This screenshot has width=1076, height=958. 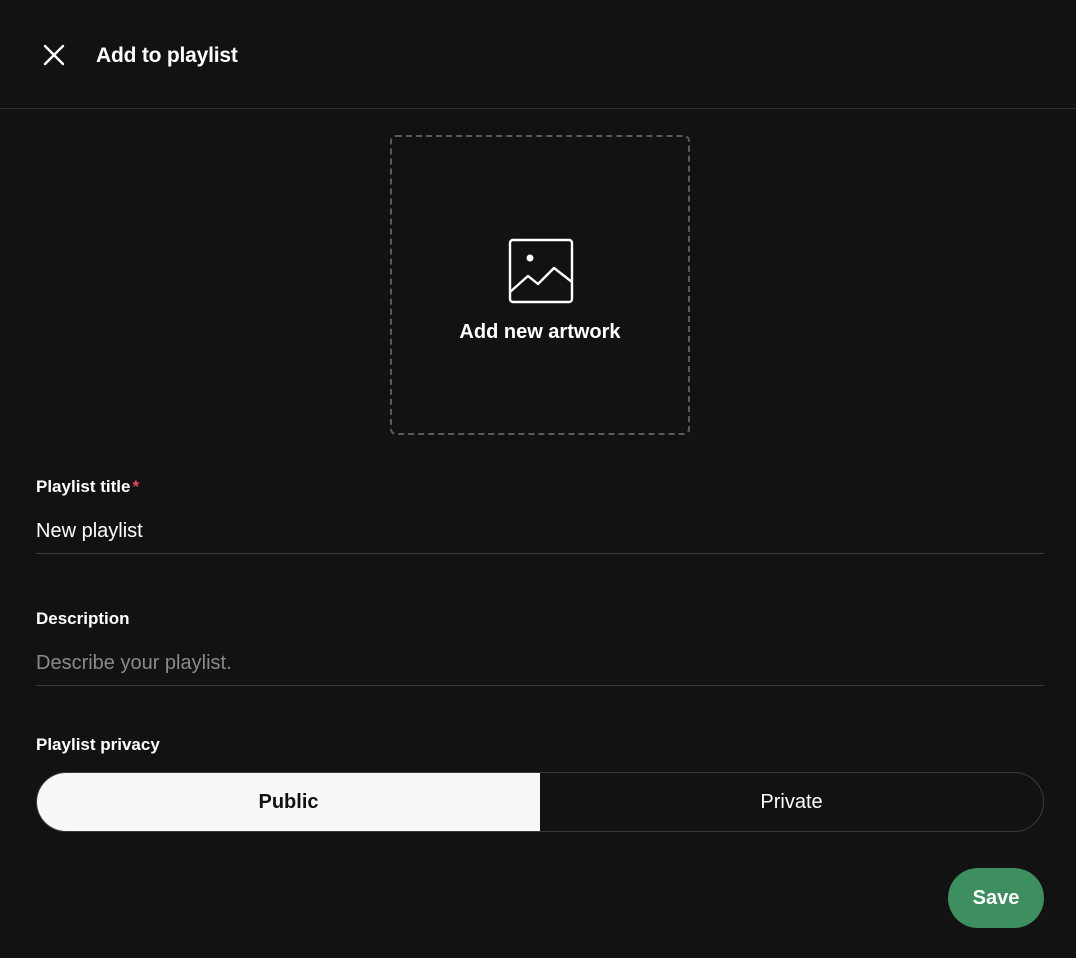 What do you see at coordinates (996, 898) in the screenshot?
I see `save-button: Save` at bounding box center [996, 898].